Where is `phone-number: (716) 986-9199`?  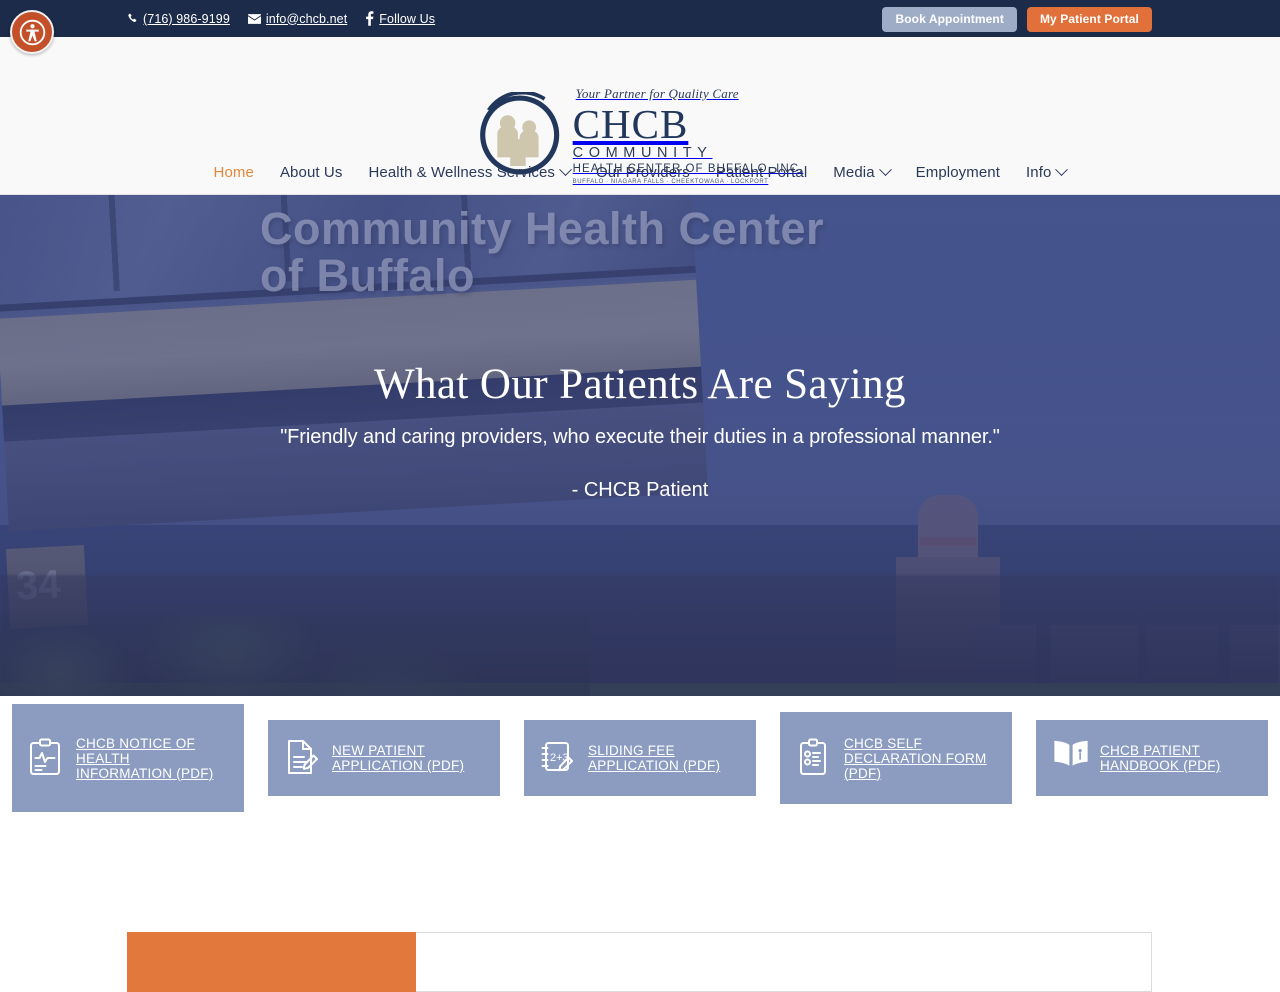
phone-number: (716) 986-9199 is located at coordinates (186, 18).